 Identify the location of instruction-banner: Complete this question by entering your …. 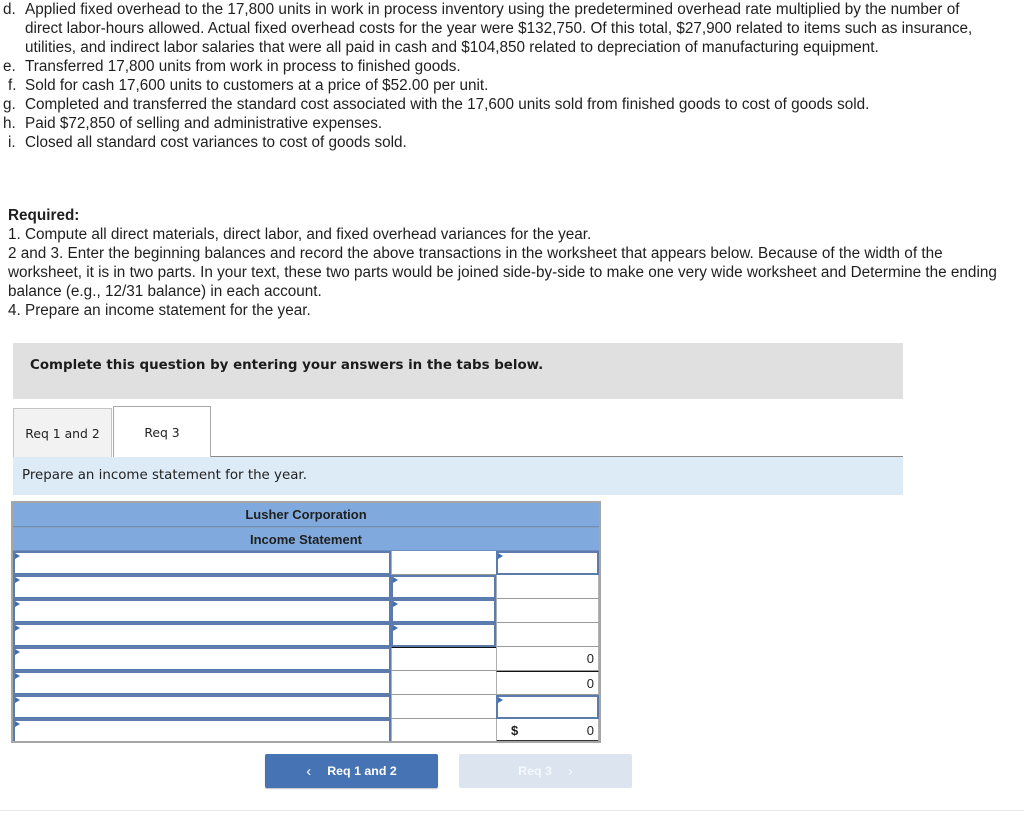
(458, 371).